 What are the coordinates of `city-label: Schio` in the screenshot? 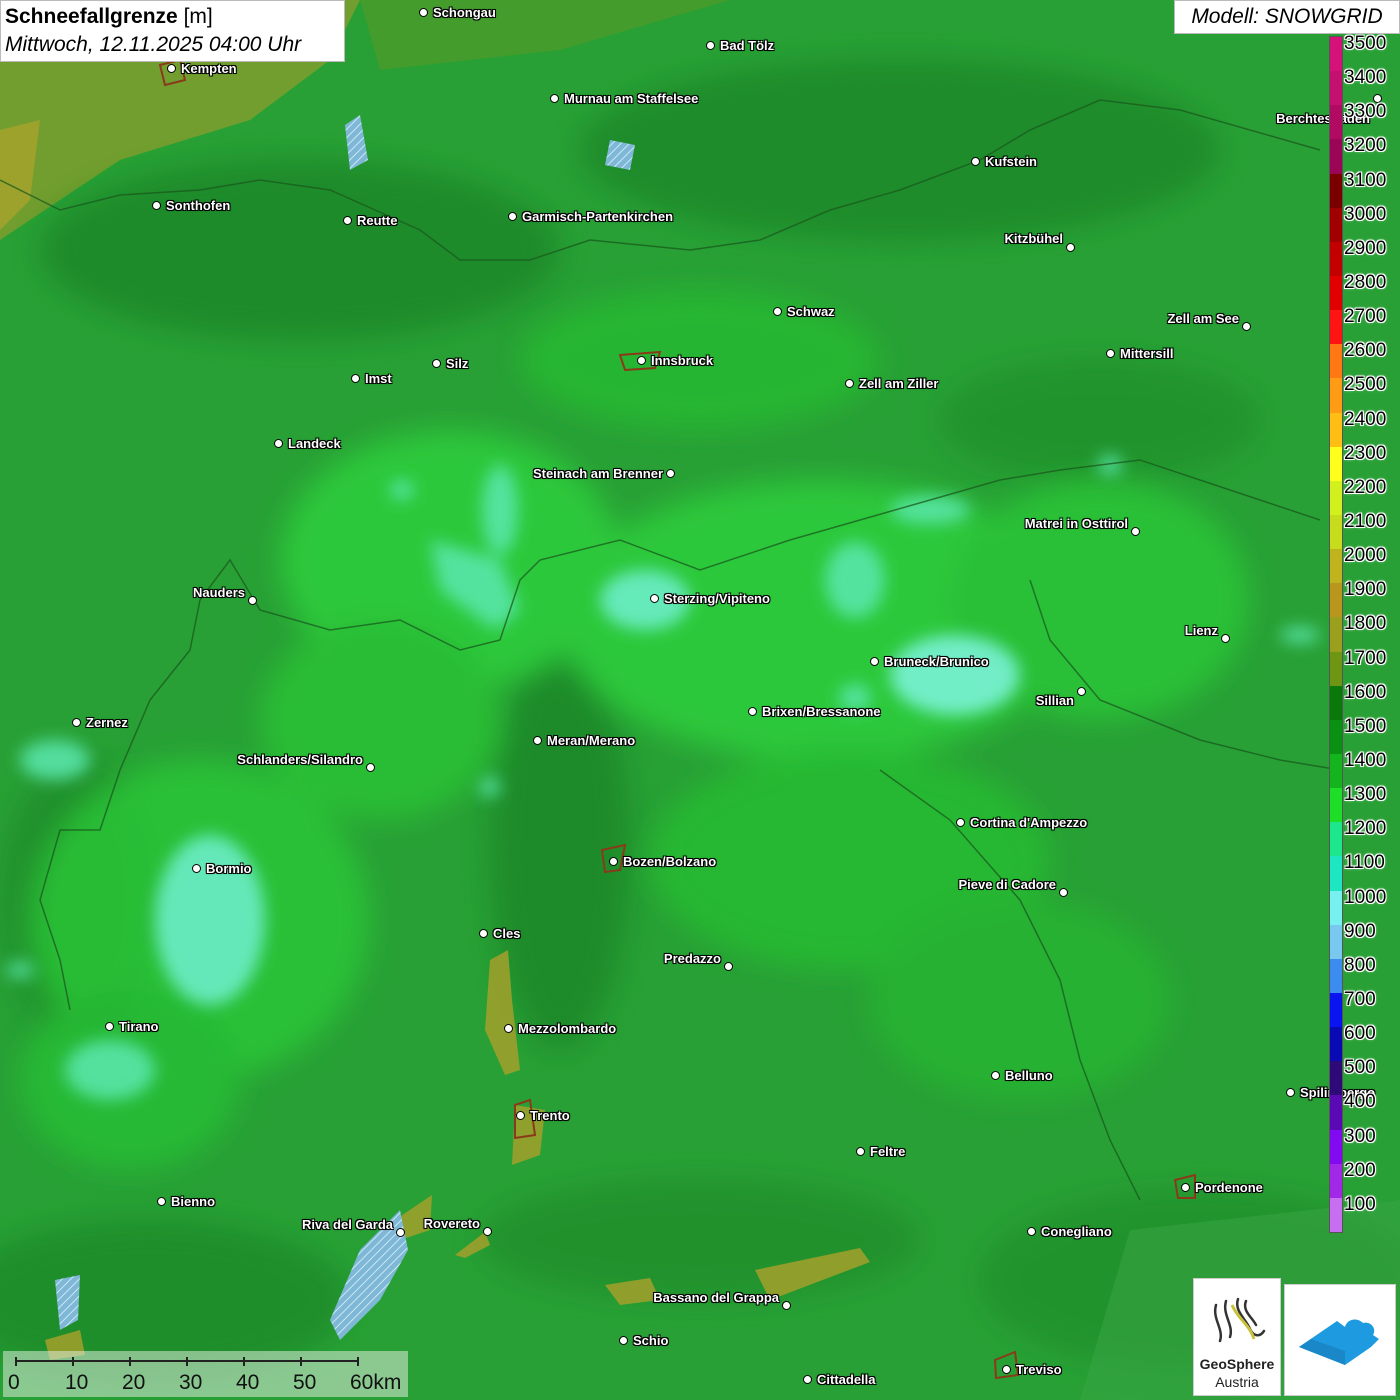 It's located at (650, 1341).